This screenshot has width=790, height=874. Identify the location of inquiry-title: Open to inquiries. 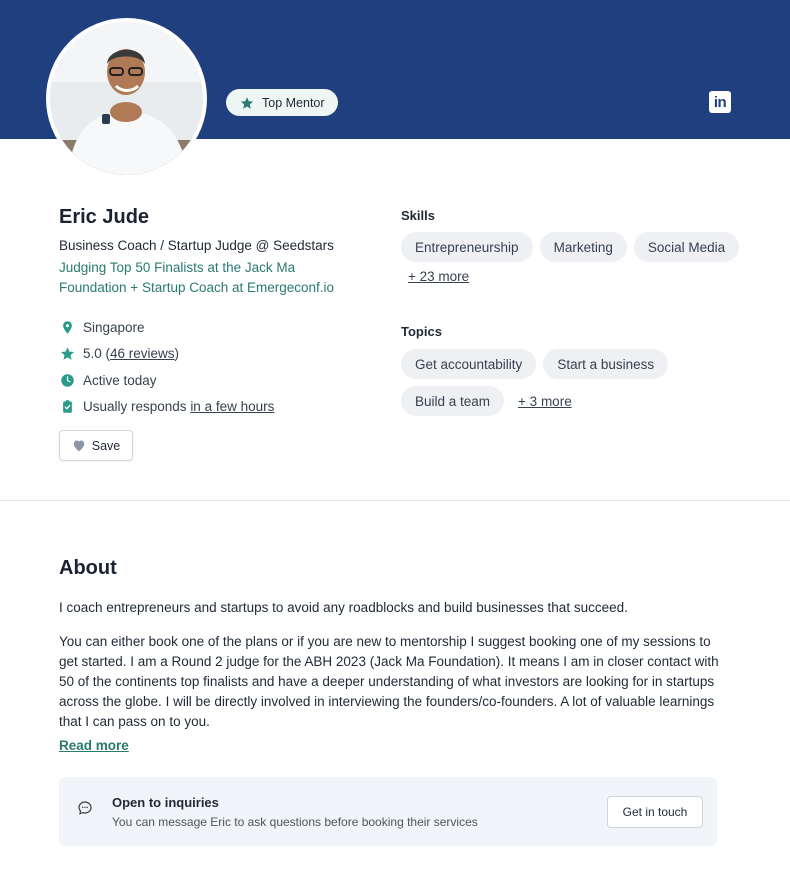
(165, 802).